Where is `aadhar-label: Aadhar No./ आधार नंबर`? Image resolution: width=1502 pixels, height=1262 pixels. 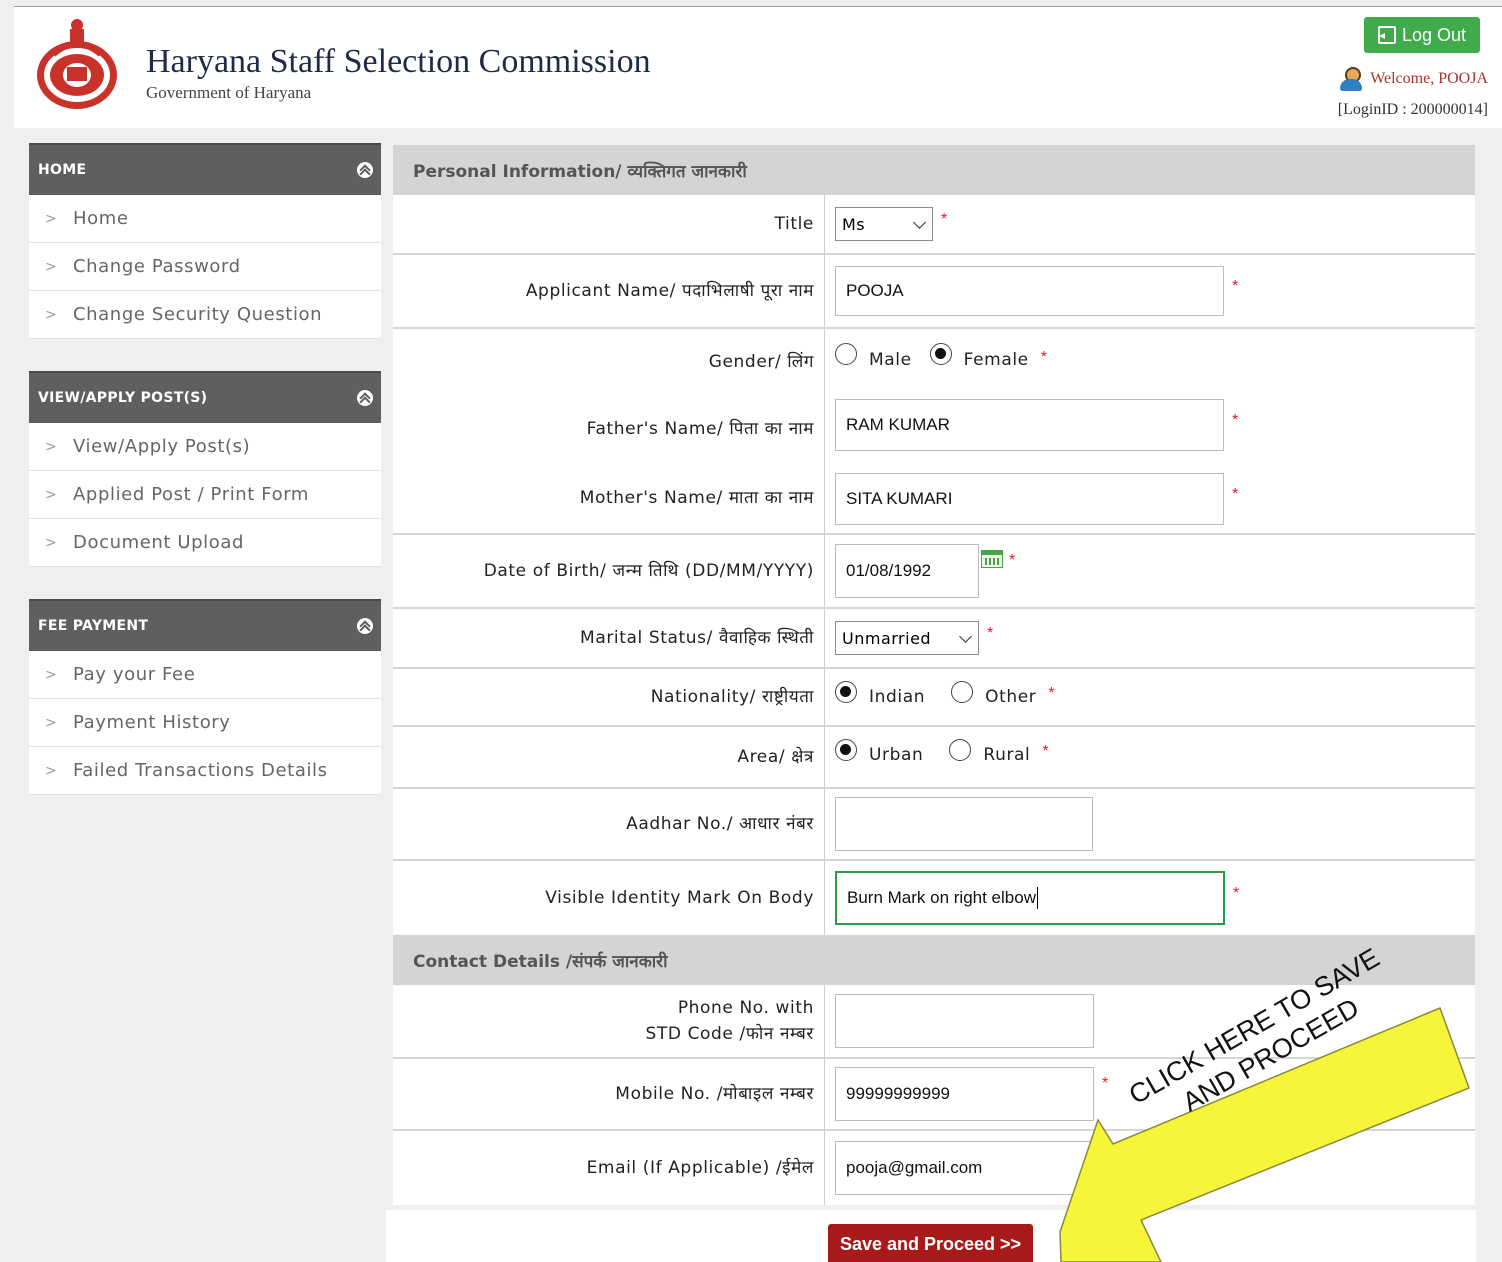 aadhar-label: Aadhar No./ आधार नंबर is located at coordinates (609, 824).